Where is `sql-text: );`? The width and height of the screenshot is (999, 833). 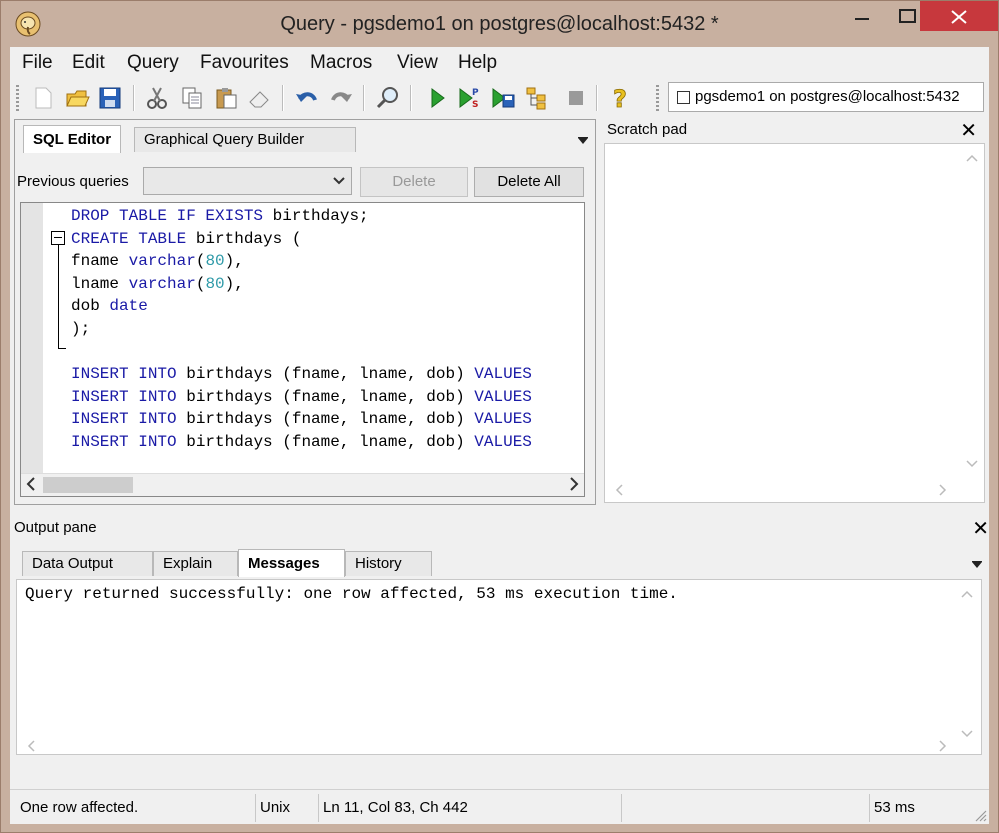 sql-text: ); is located at coordinates (81, 328).